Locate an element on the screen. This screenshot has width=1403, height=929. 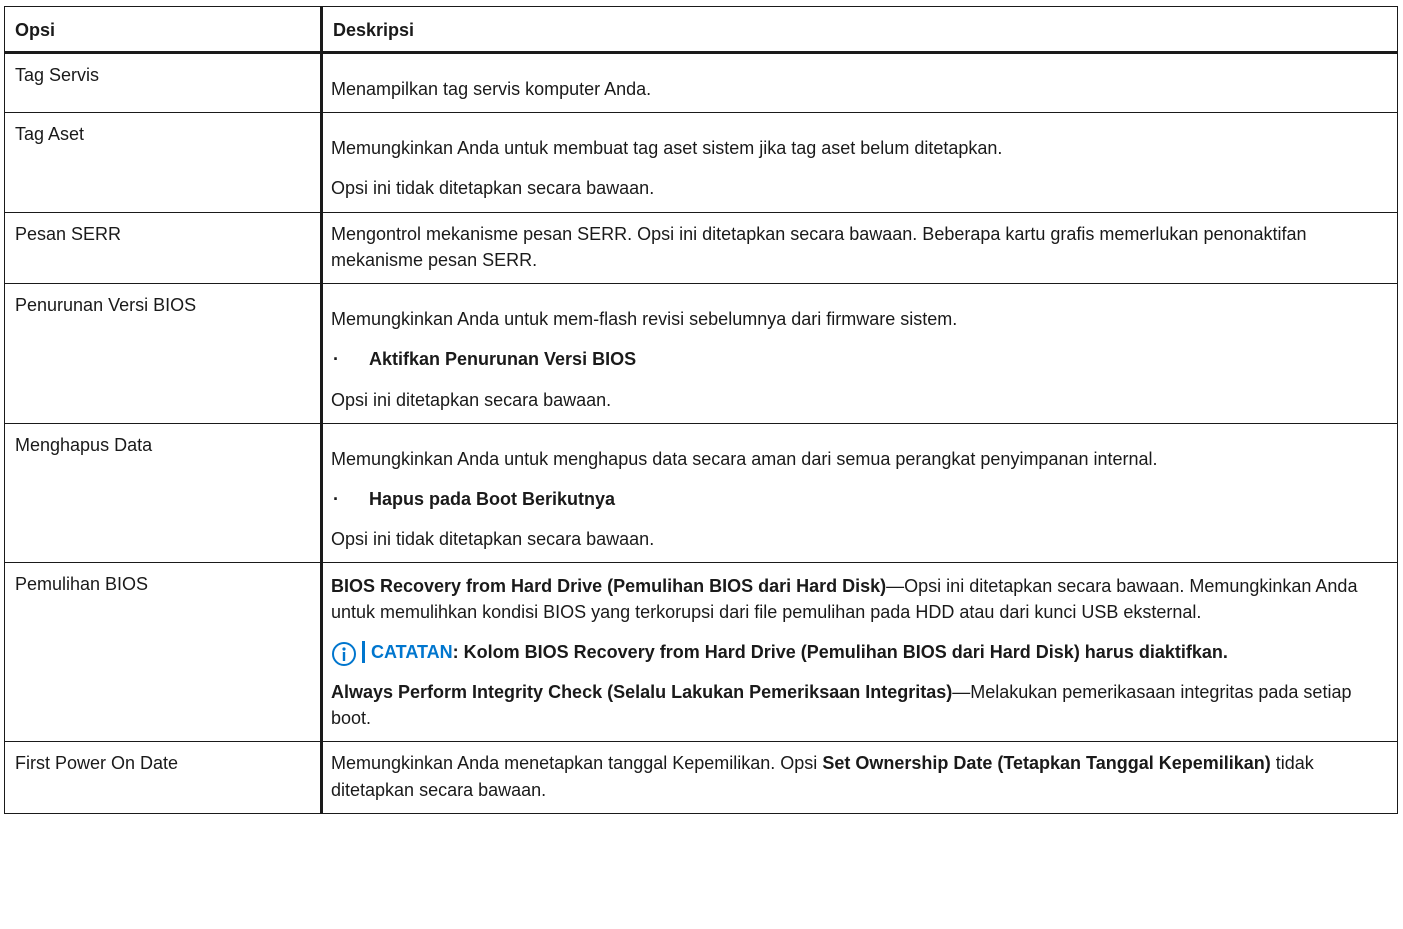
info-circle-icon is located at coordinates (344, 654).